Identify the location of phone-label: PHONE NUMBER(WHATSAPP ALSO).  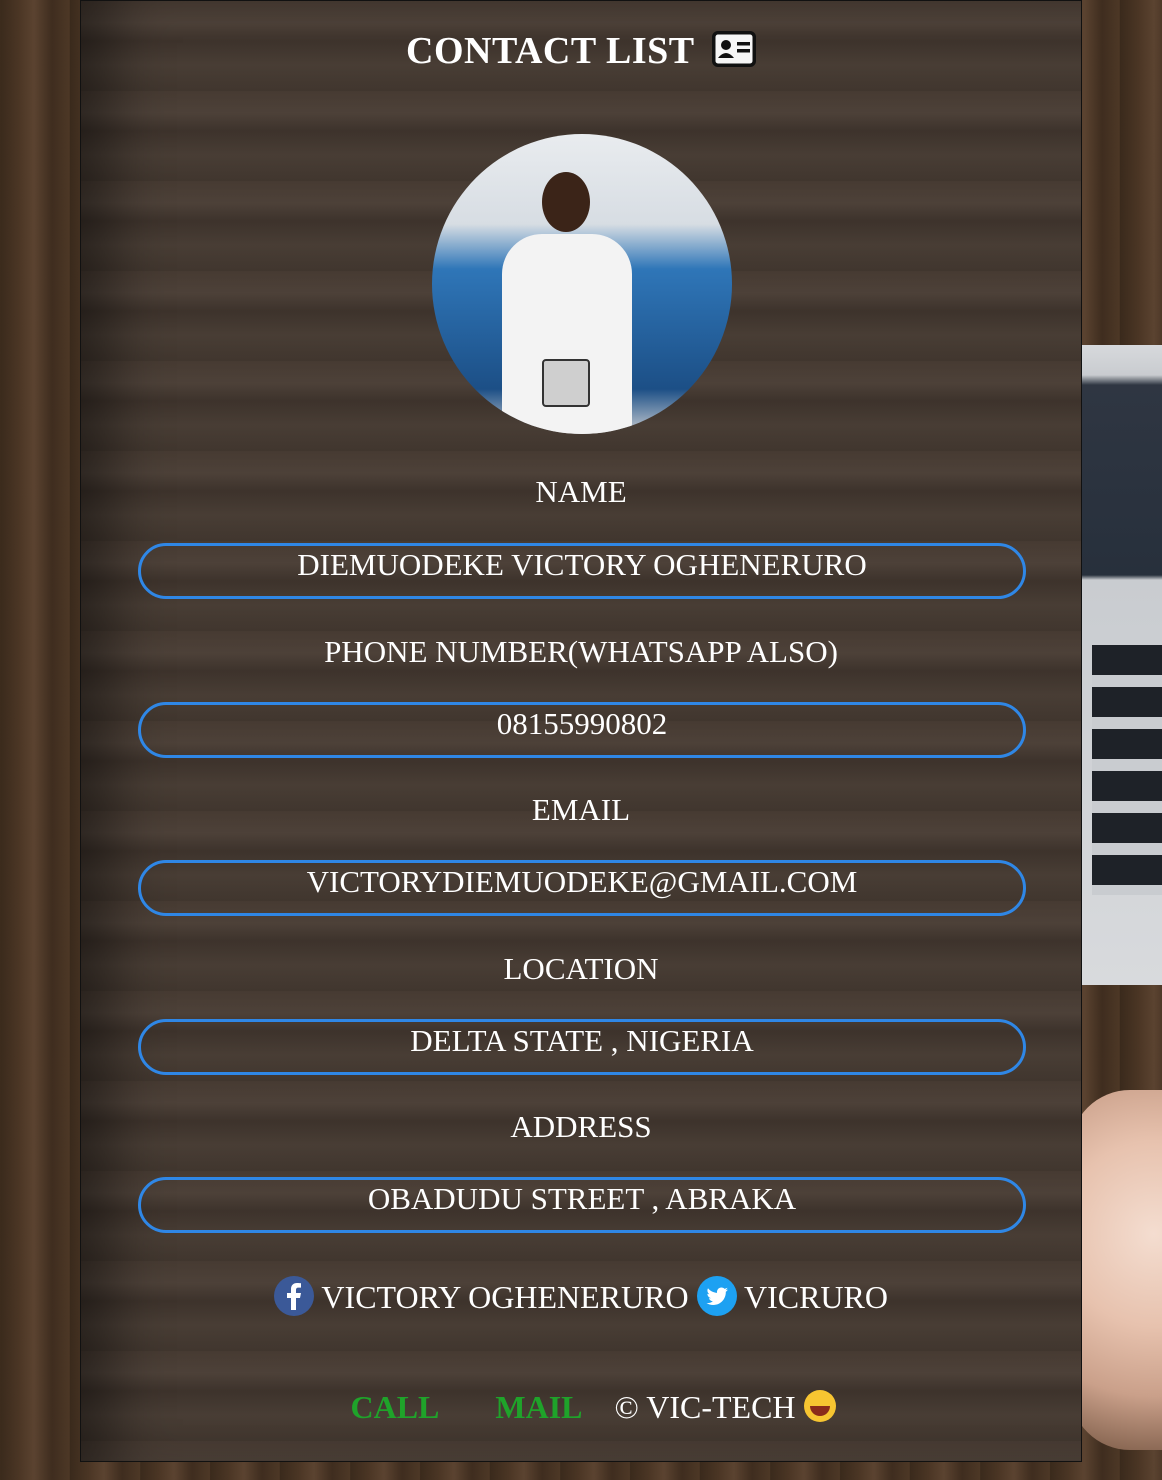
(581, 651).